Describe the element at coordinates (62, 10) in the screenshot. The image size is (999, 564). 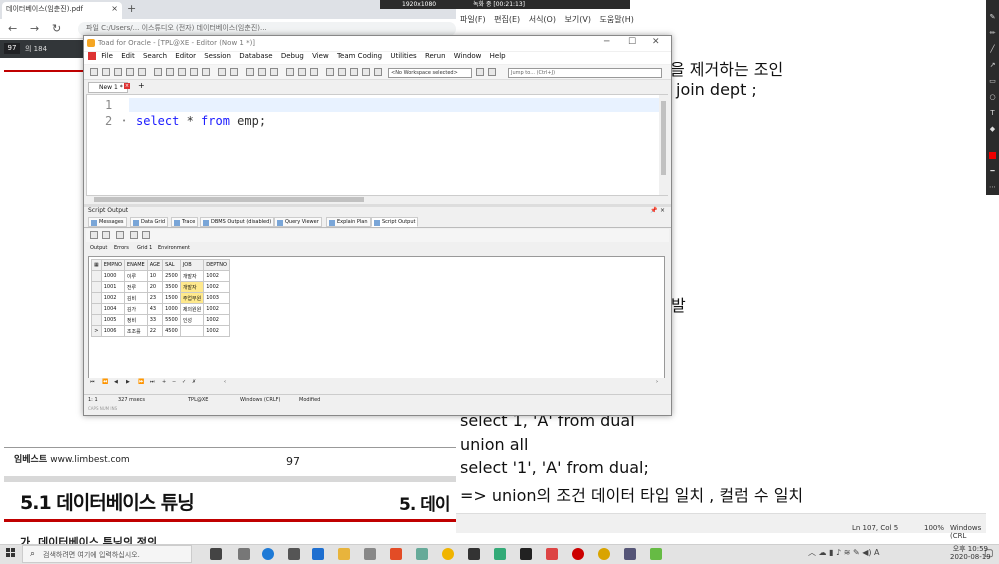
I see `browser-tab-pdf: 데이터베이스(임춘진).pdf ×` at that location.